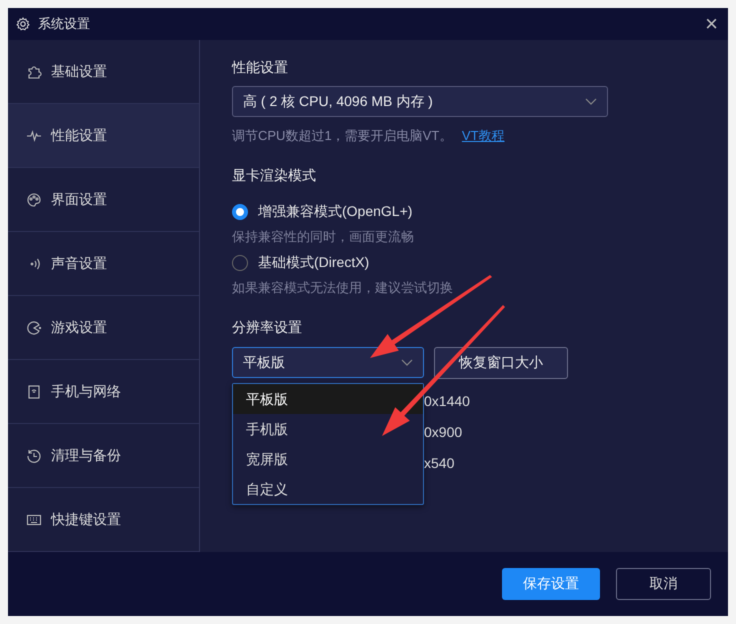 The width and height of the screenshot is (736, 624). I want to click on resolution-select: 平板版, so click(328, 362).